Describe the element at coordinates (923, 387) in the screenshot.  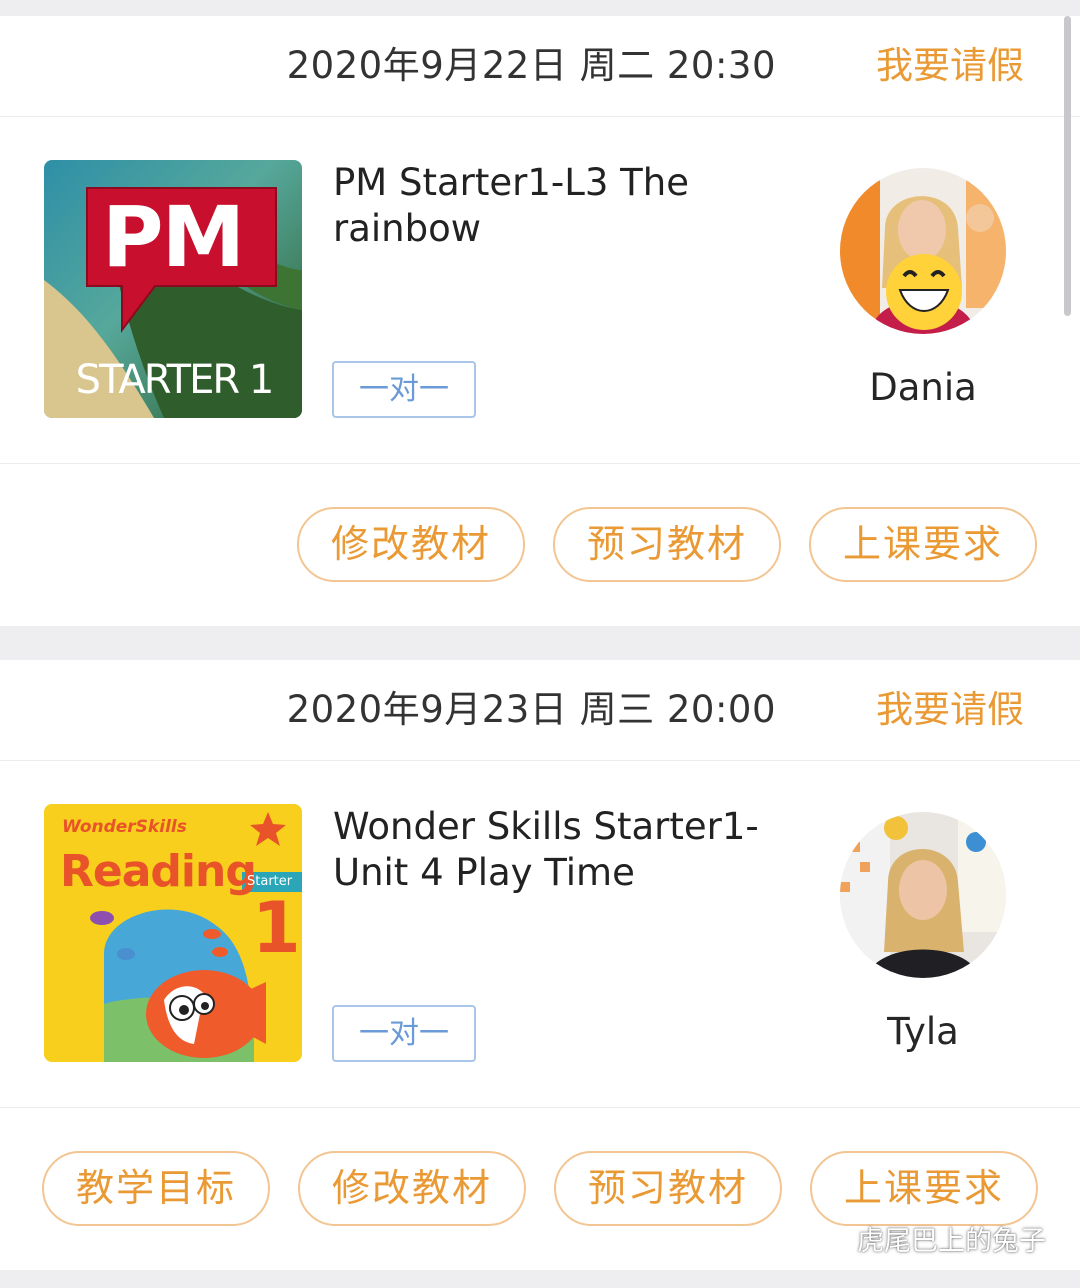
I see `teacher-name: Dania` at that location.